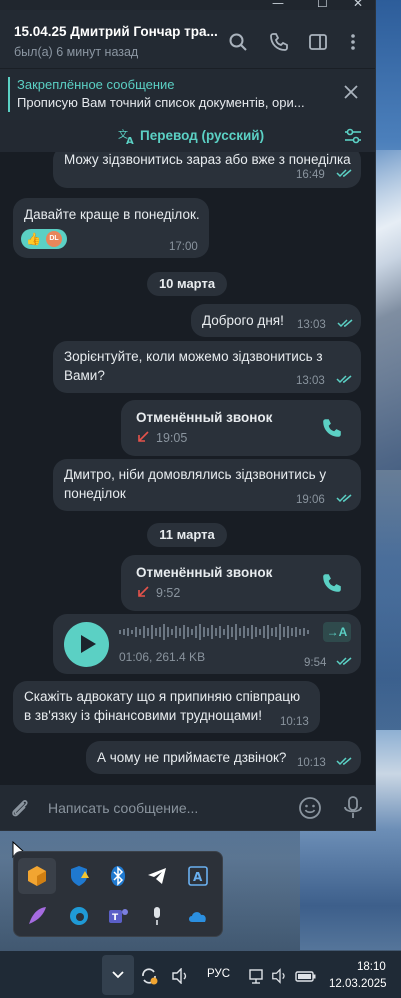 The width and height of the screenshot is (401, 998). I want to click on network-icon, so click(257, 976).